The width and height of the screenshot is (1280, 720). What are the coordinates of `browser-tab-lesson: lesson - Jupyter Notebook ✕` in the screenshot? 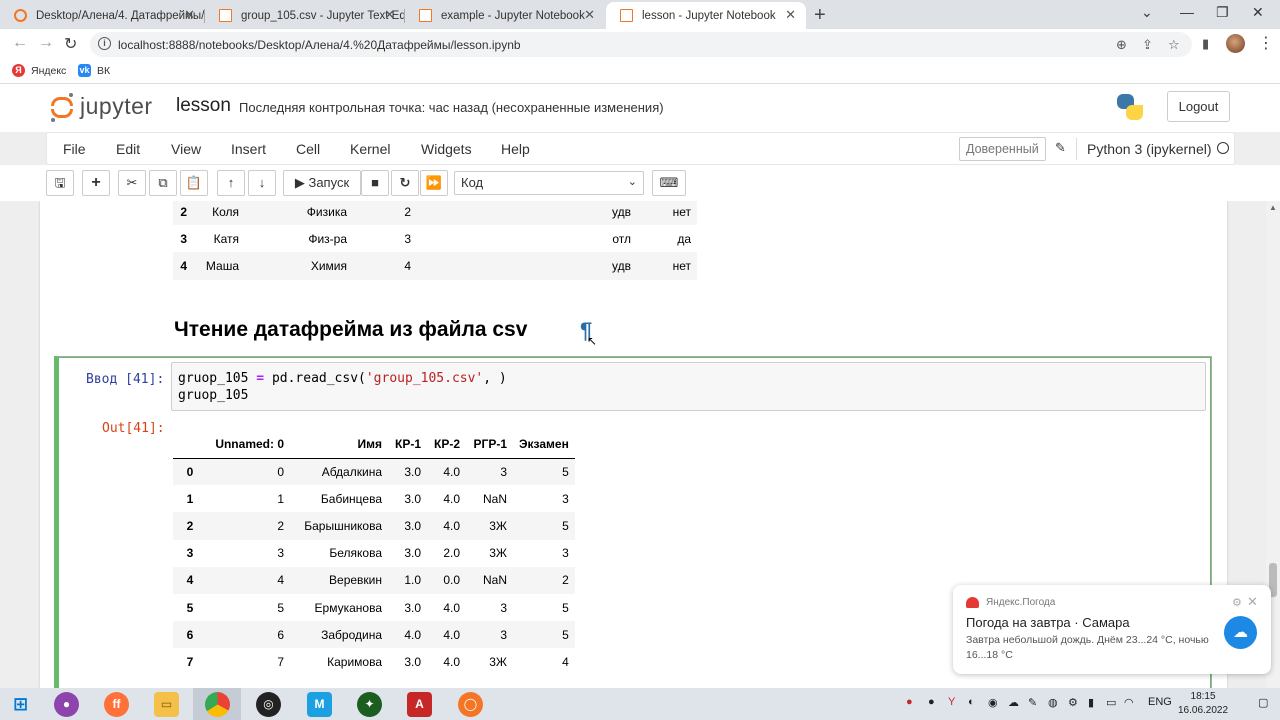 It's located at (706, 15).